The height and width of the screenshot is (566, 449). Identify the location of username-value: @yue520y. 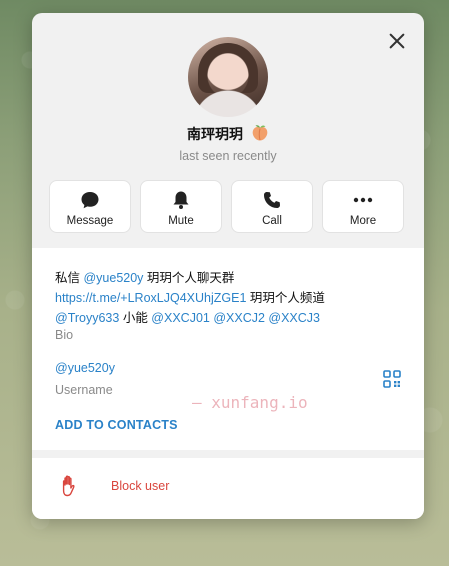
(85, 368).